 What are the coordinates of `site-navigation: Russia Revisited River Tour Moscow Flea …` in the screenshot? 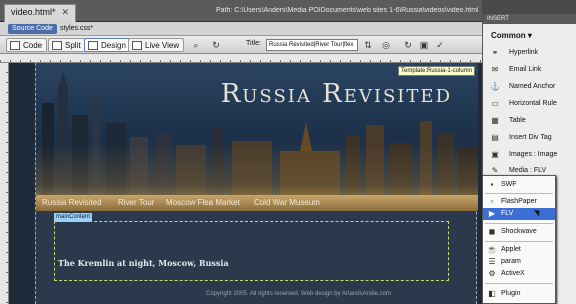 It's located at (257, 203).